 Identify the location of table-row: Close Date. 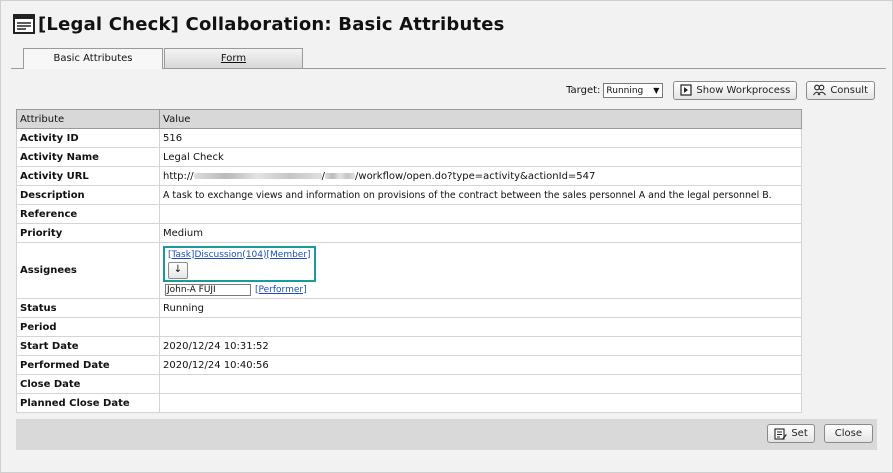
(409, 384).